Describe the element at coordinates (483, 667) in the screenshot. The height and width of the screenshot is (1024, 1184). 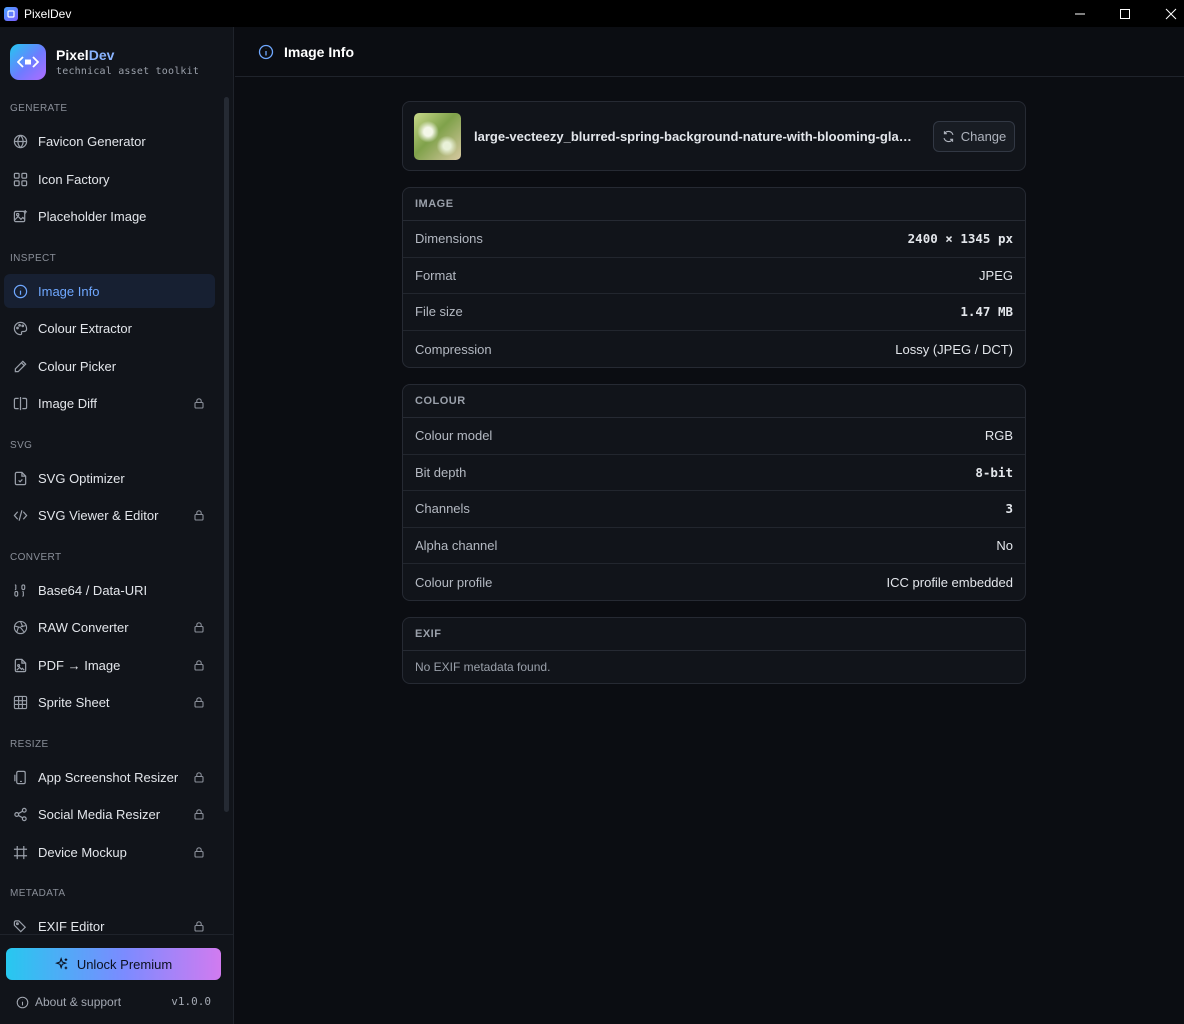
I see `exif-empty-message: No EXIF metadata found.` at that location.